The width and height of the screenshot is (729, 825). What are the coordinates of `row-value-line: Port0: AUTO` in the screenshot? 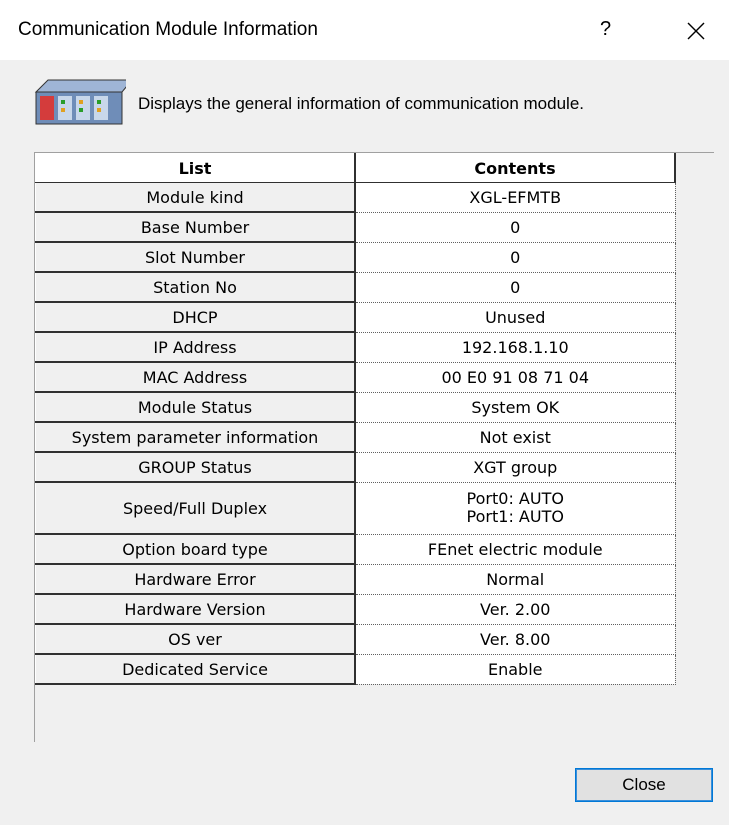 It's located at (515, 498).